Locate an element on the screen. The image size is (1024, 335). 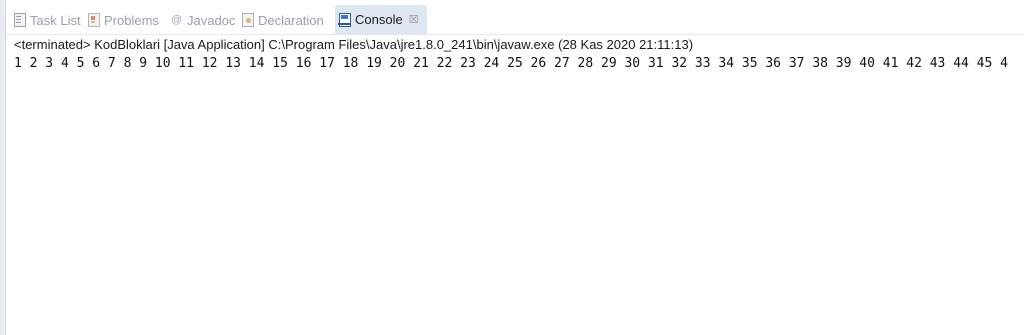
tab-task-list: Task List is located at coordinates (47, 20).